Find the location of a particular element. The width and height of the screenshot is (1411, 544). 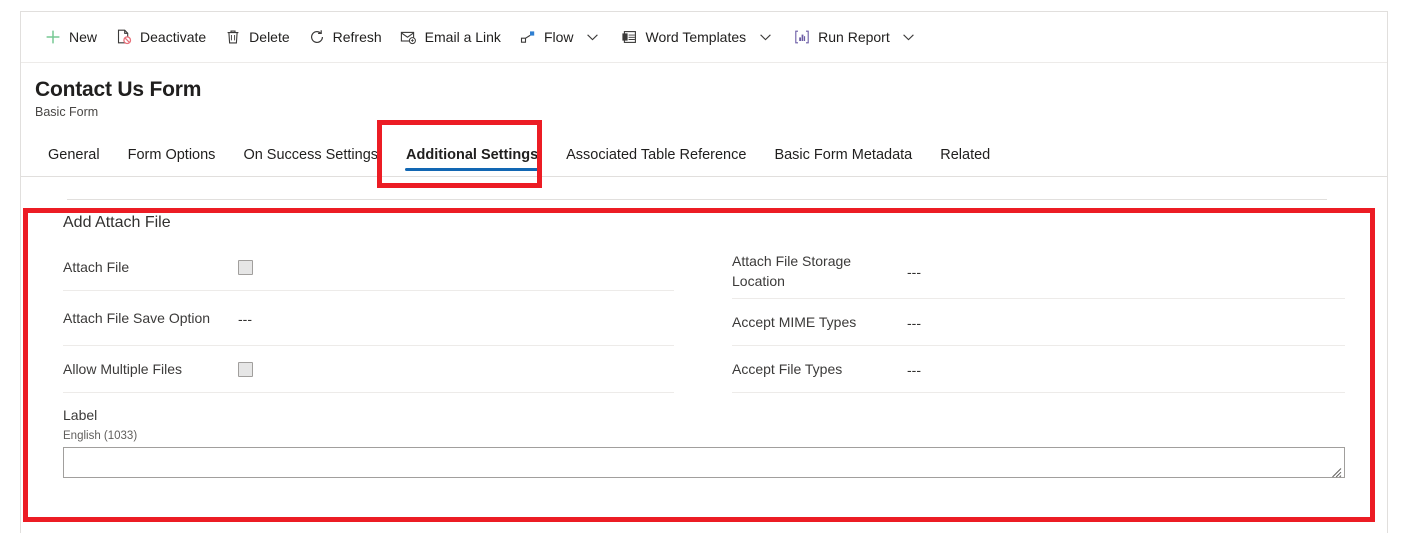

command-word-templates: Word Templates is located at coordinates (698, 37).